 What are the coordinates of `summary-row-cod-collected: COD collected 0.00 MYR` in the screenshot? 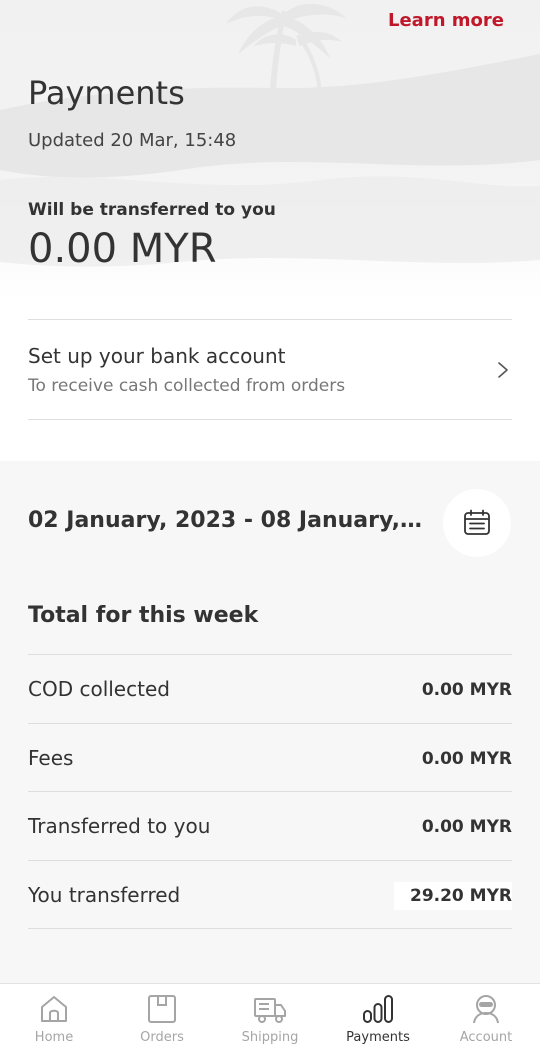 It's located at (270, 689).